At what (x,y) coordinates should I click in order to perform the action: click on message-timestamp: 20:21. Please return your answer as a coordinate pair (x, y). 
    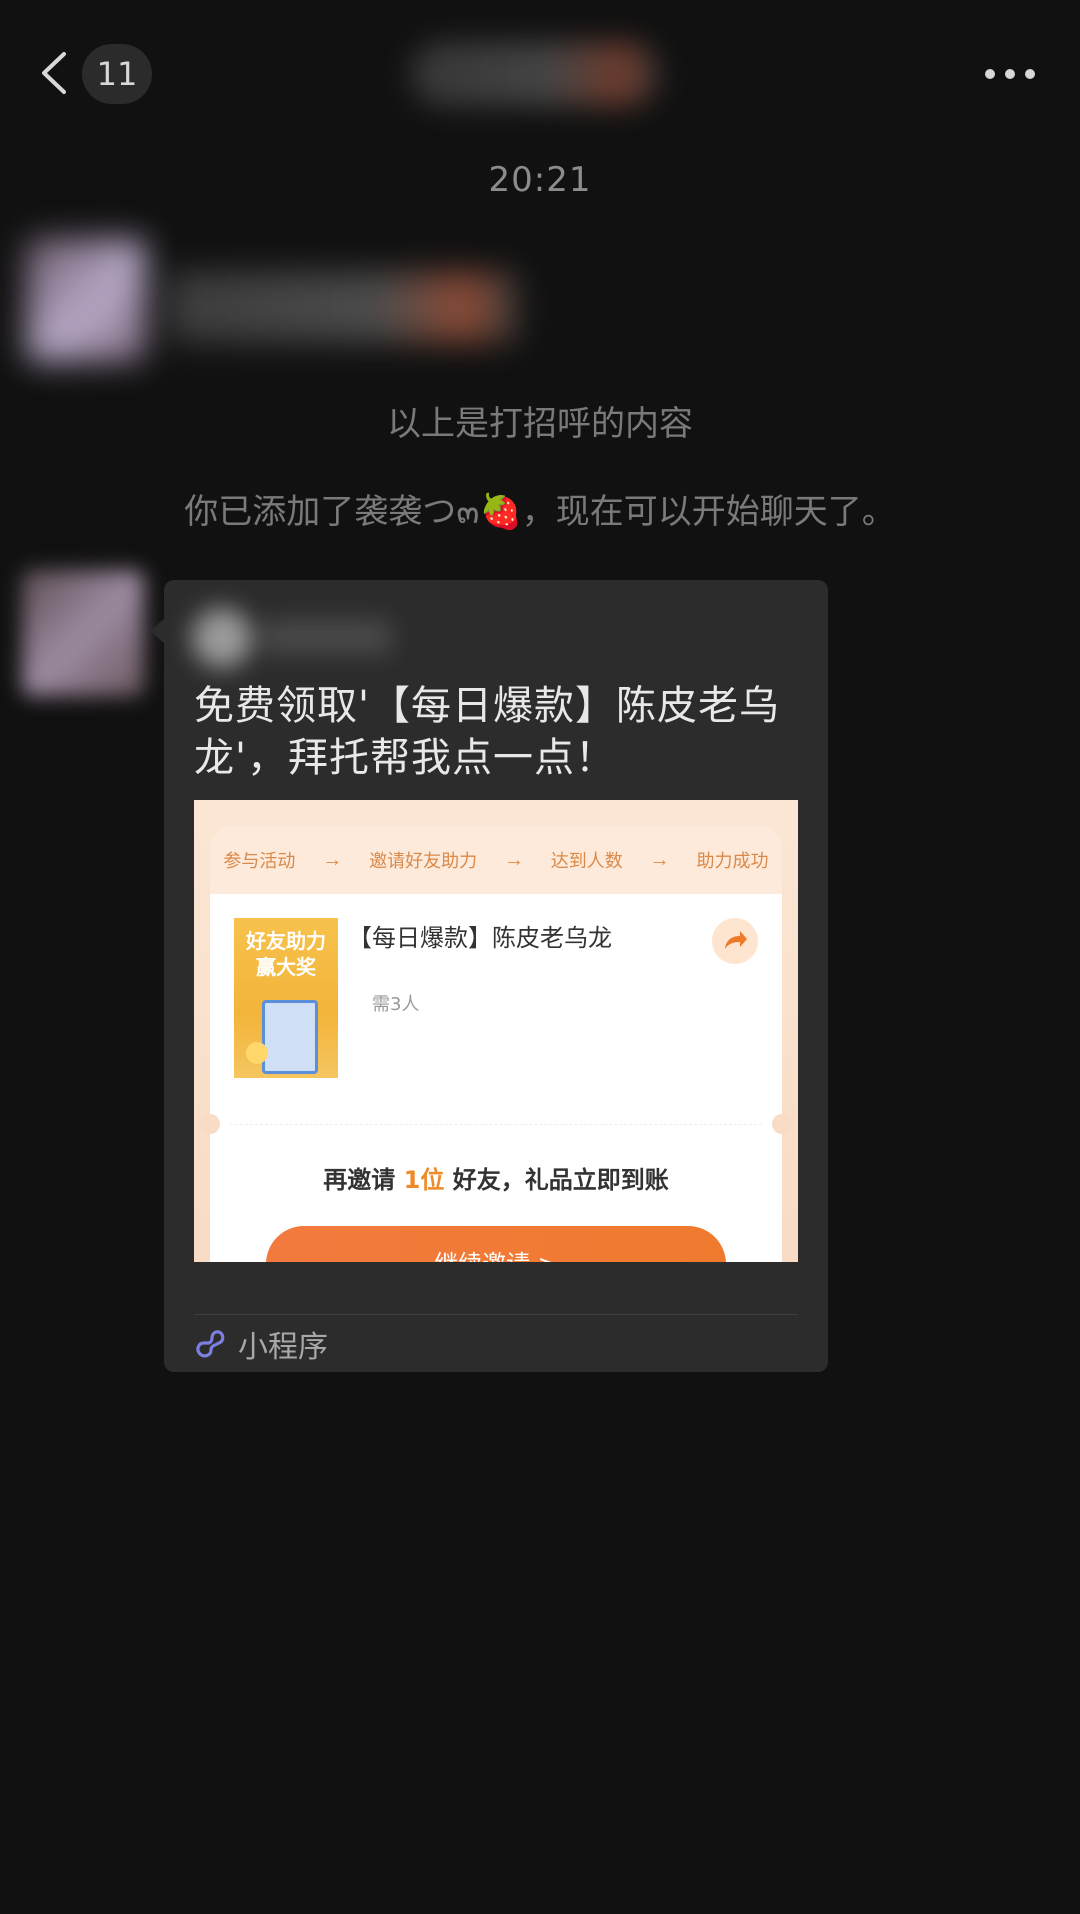
    Looking at the image, I should click on (540, 180).